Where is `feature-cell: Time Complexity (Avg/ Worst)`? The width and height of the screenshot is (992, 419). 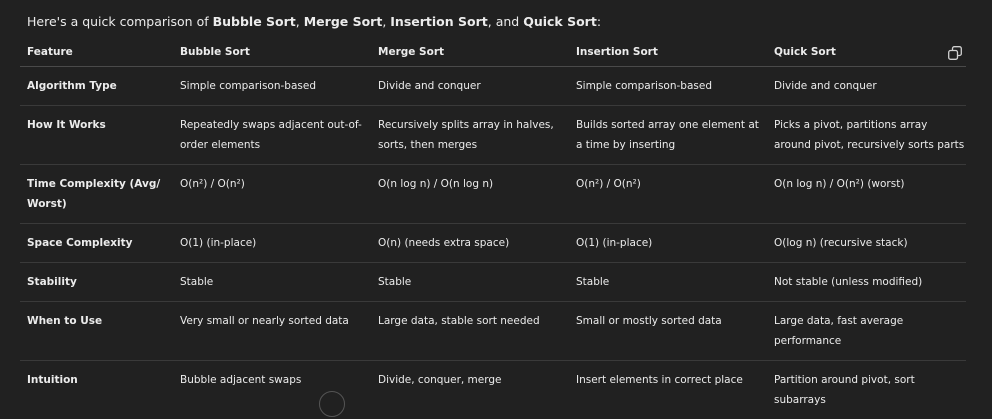 feature-cell: Time Complexity (Avg/ Worst) is located at coordinates (96, 194).